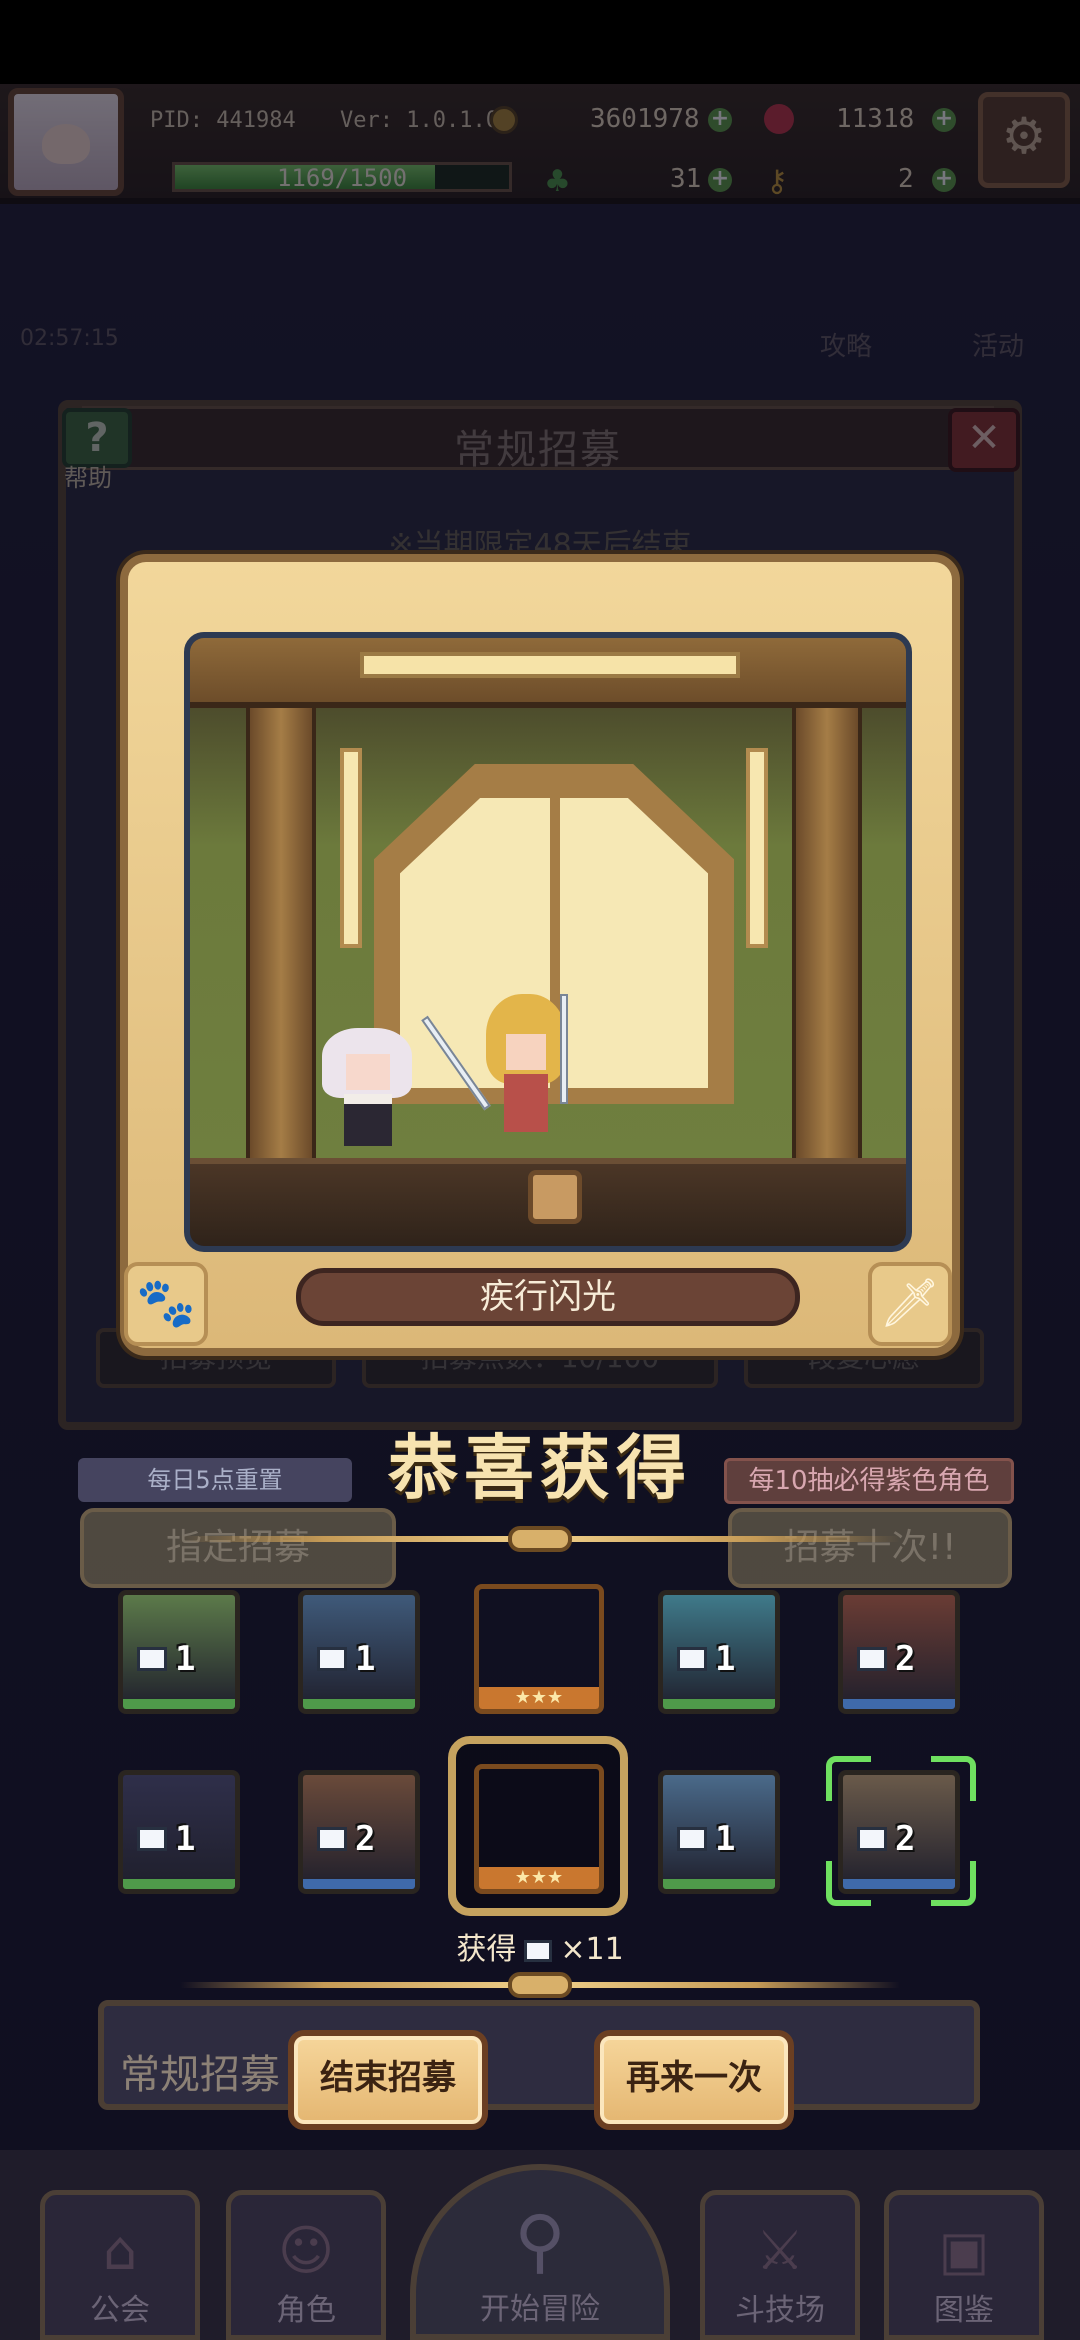 Image resolution: width=1080 pixels, height=2340 pixels. I want to click on character-icon: ☺, so click(306, 2250).